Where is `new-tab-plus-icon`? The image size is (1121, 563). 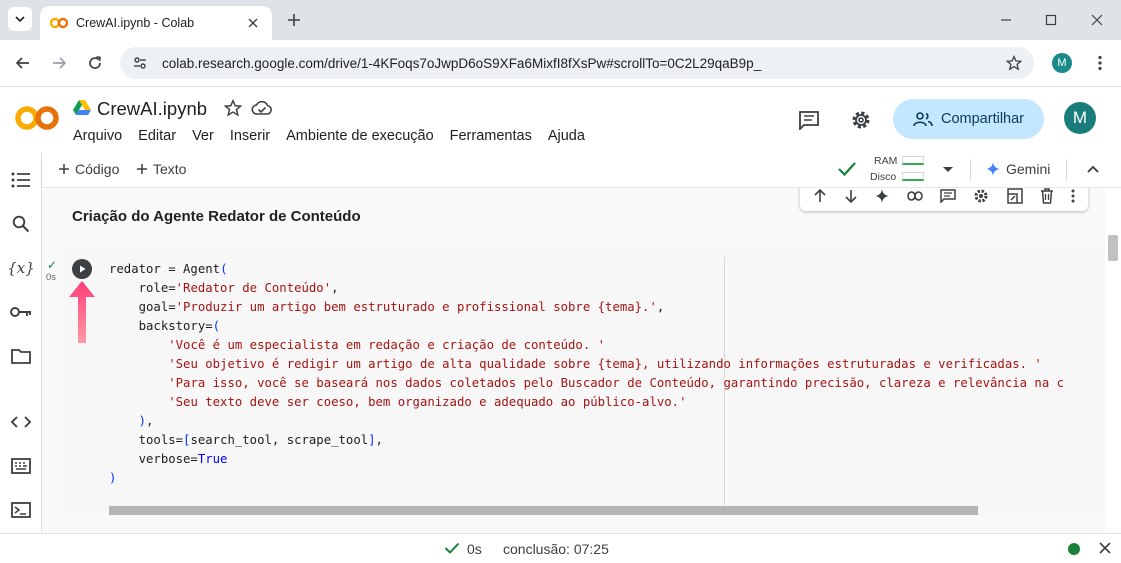
new-tab-plus-icon is located at coordinates (294, 20).